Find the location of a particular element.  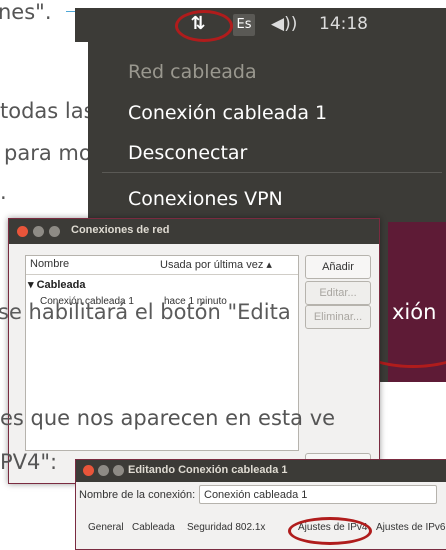

header-divider is located at coordinates (162, 274).